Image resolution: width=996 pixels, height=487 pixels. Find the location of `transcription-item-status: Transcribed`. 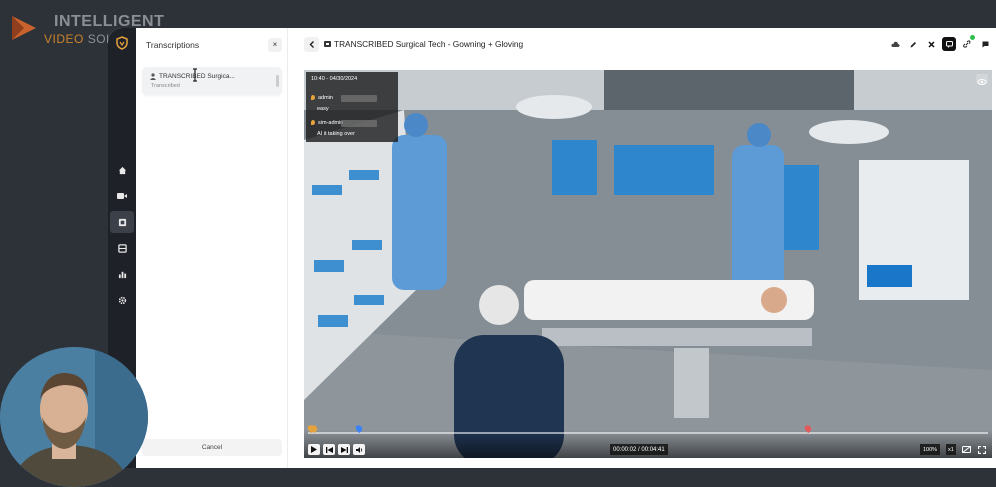

transcription-item-status: Transcribed is located at coordinates (165, 86).